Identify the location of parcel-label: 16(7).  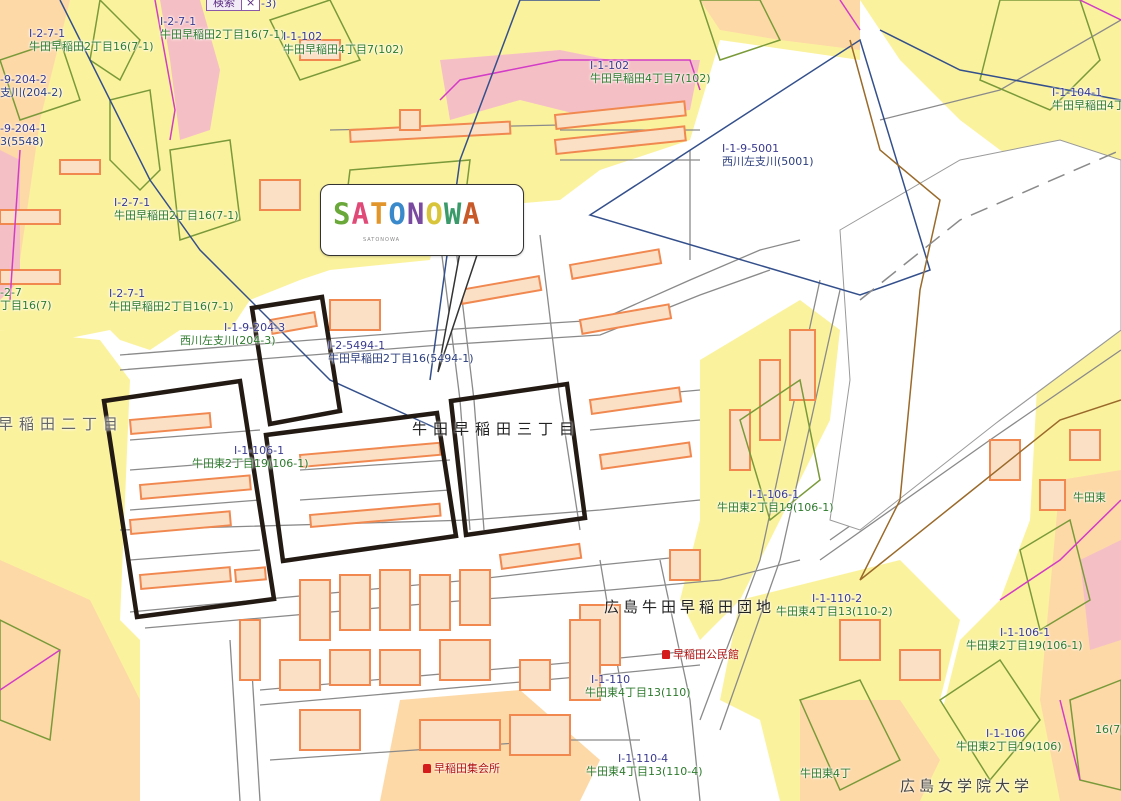
(1108, 730).